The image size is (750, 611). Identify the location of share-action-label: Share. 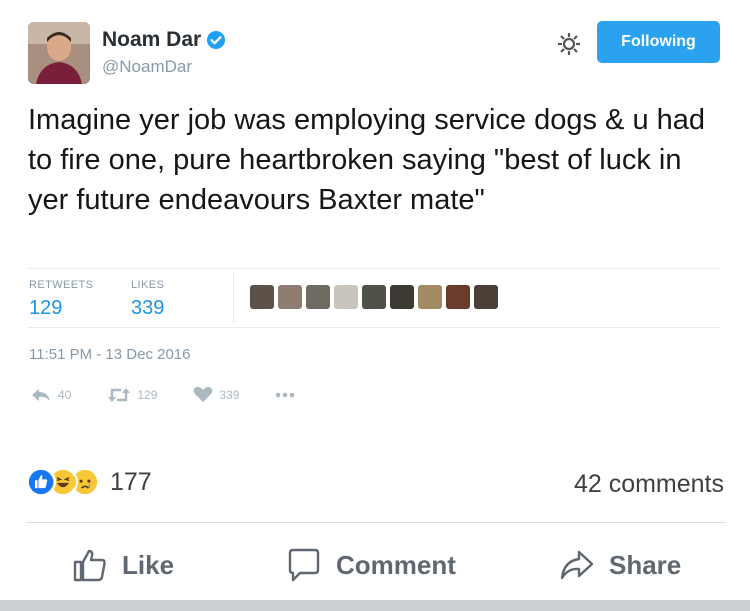
(645, 564).